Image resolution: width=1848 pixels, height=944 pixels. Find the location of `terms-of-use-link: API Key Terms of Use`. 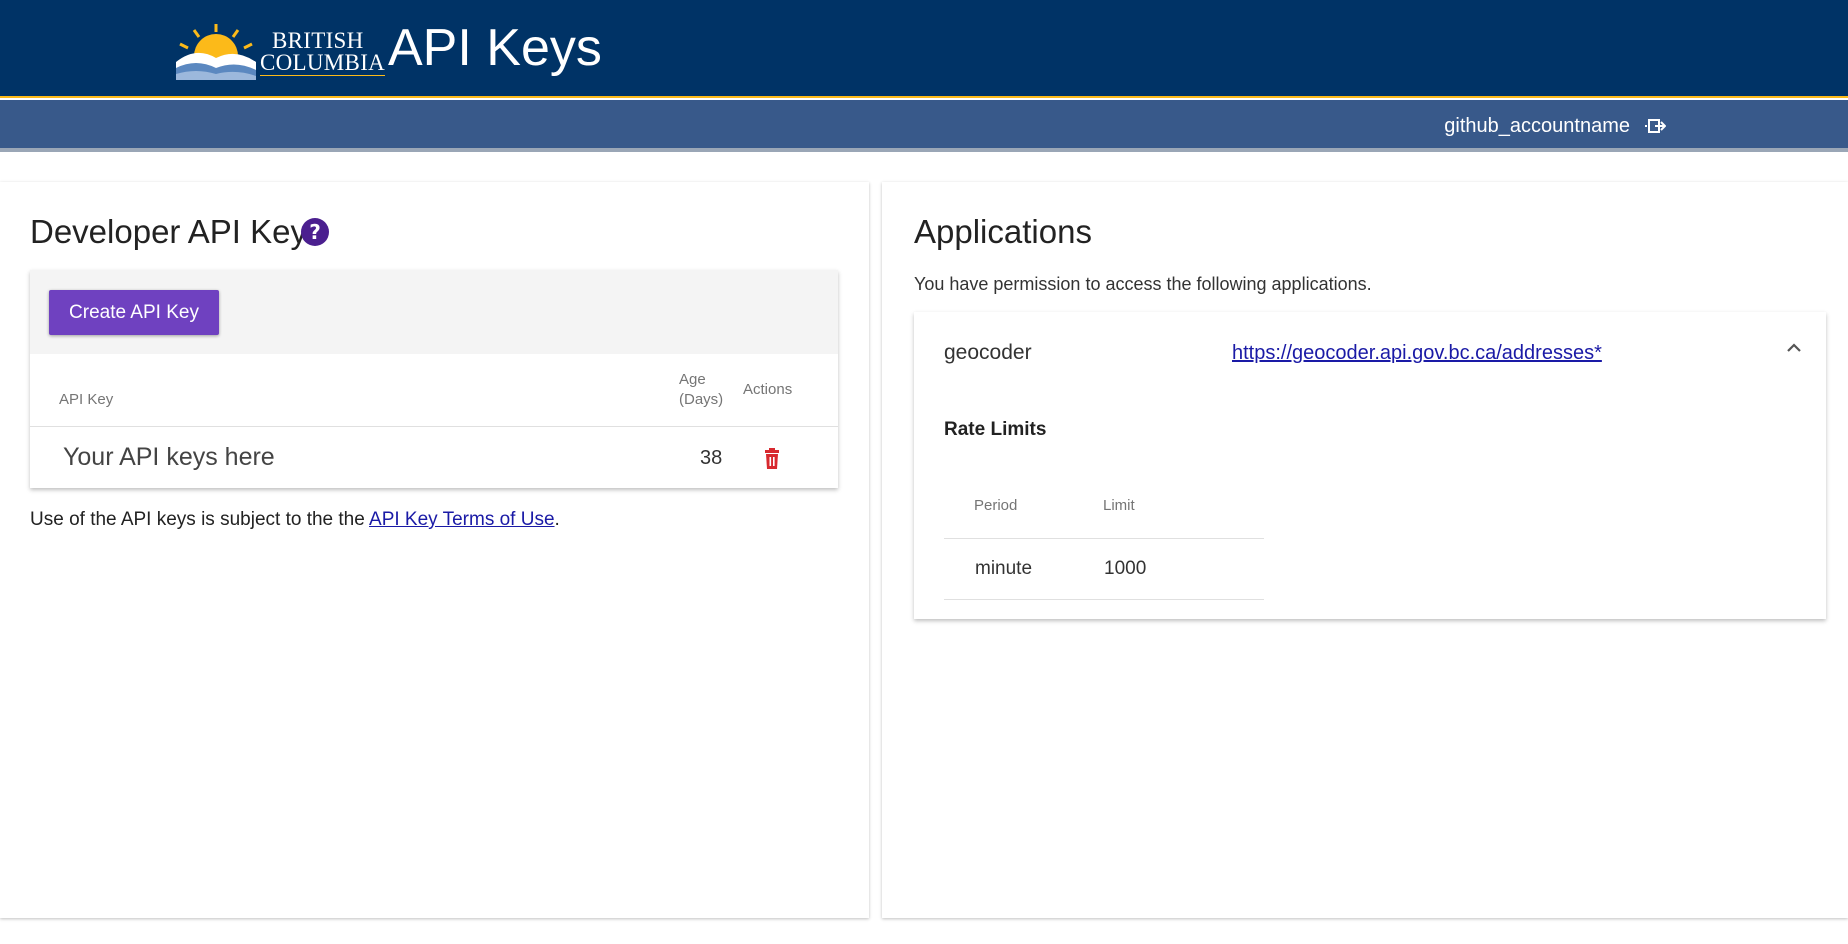

terms-of-use-link: API Key Terms of Use is located at coordinates (462, 519).